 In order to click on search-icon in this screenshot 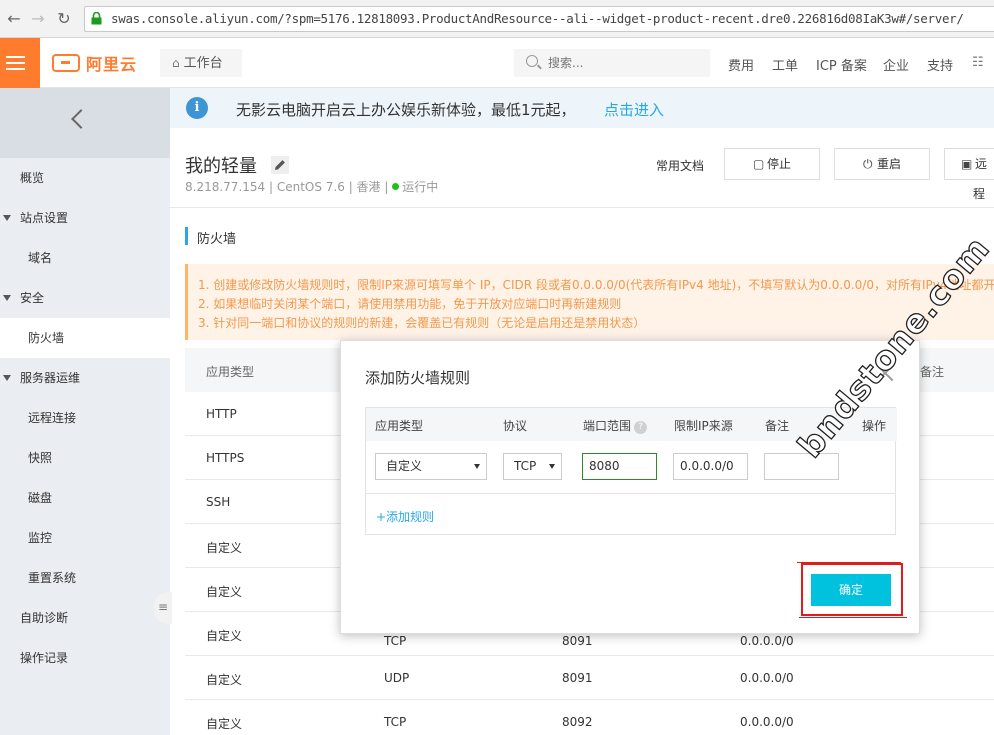, I will do `click(532, 61)`.